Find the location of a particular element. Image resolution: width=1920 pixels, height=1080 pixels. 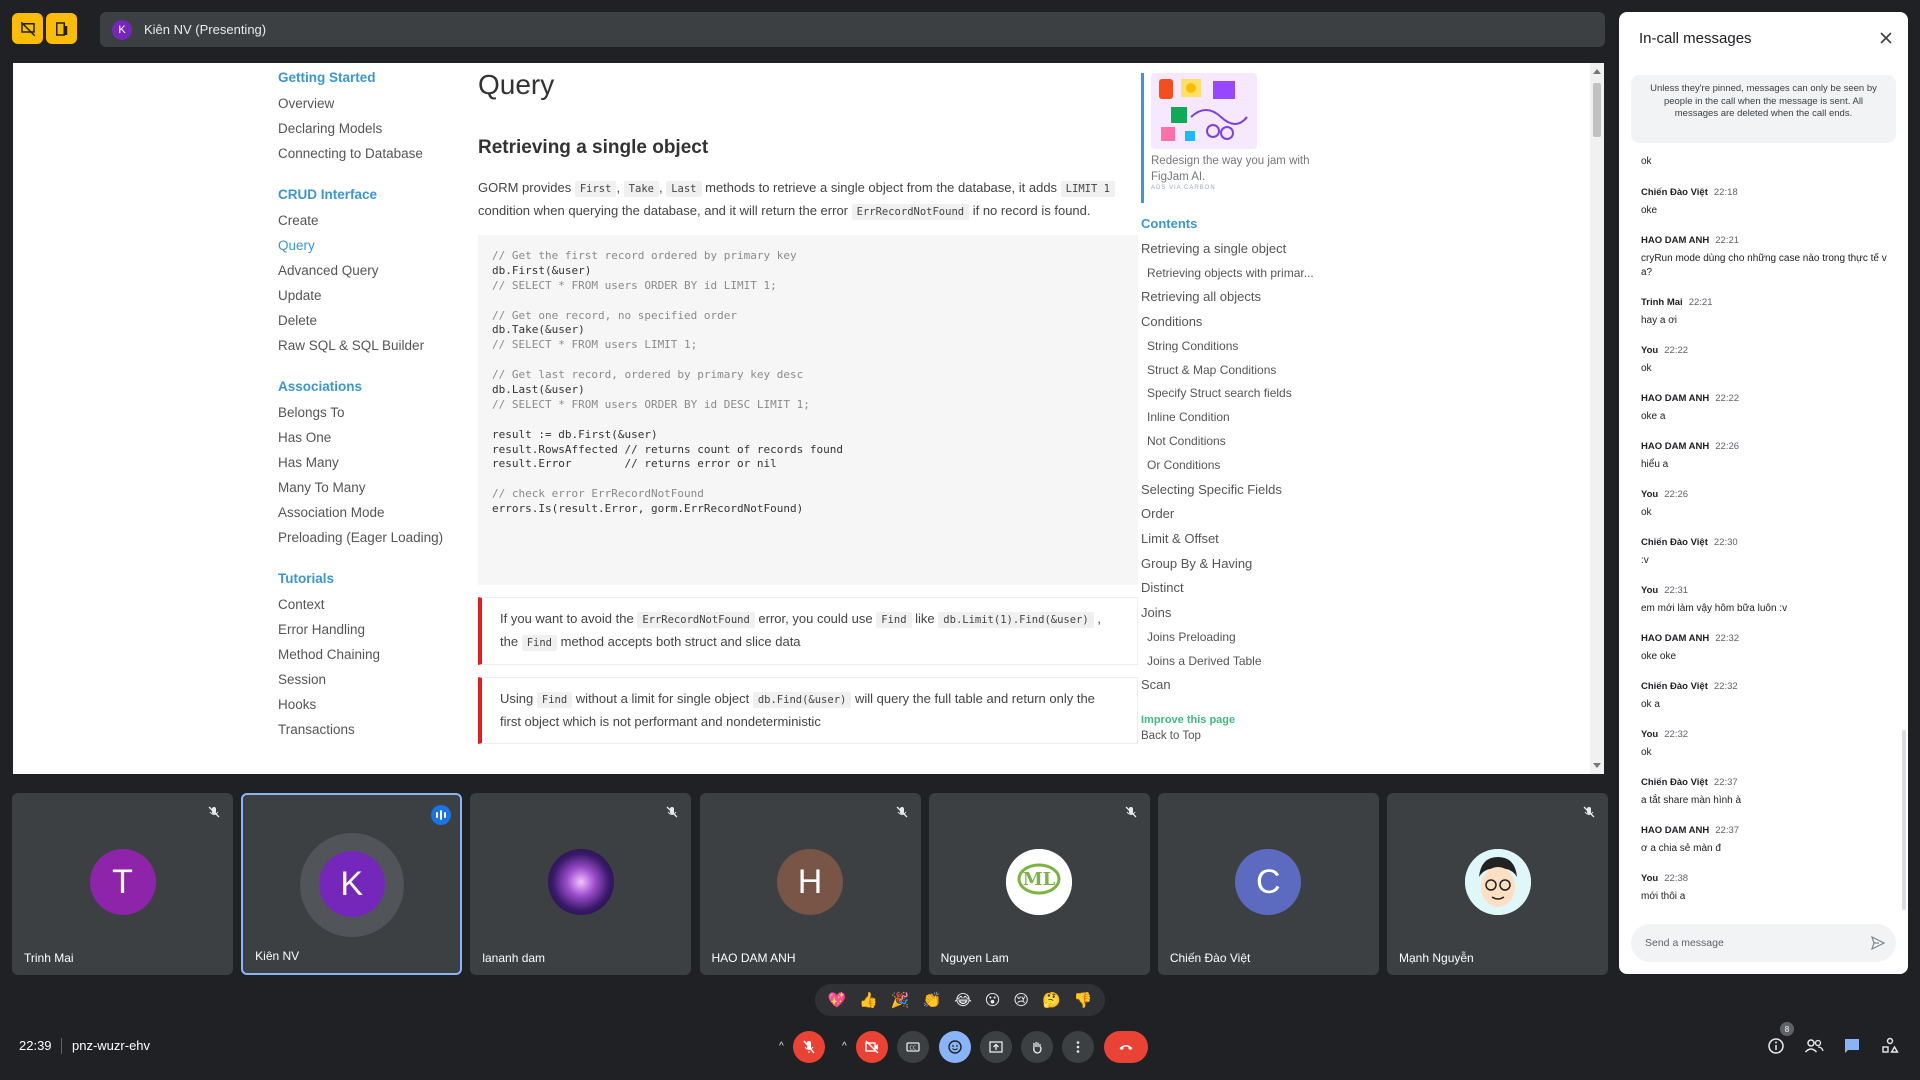

toc-item: Group By & Having is located at coordinates (1231, 564).